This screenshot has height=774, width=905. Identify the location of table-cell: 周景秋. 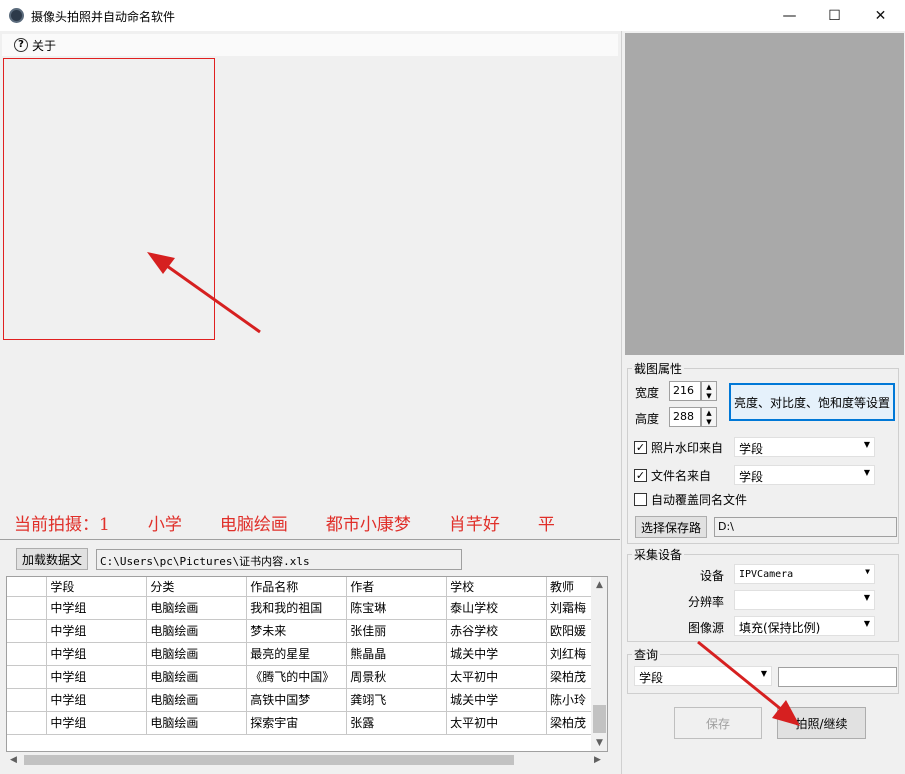
(397, 677).